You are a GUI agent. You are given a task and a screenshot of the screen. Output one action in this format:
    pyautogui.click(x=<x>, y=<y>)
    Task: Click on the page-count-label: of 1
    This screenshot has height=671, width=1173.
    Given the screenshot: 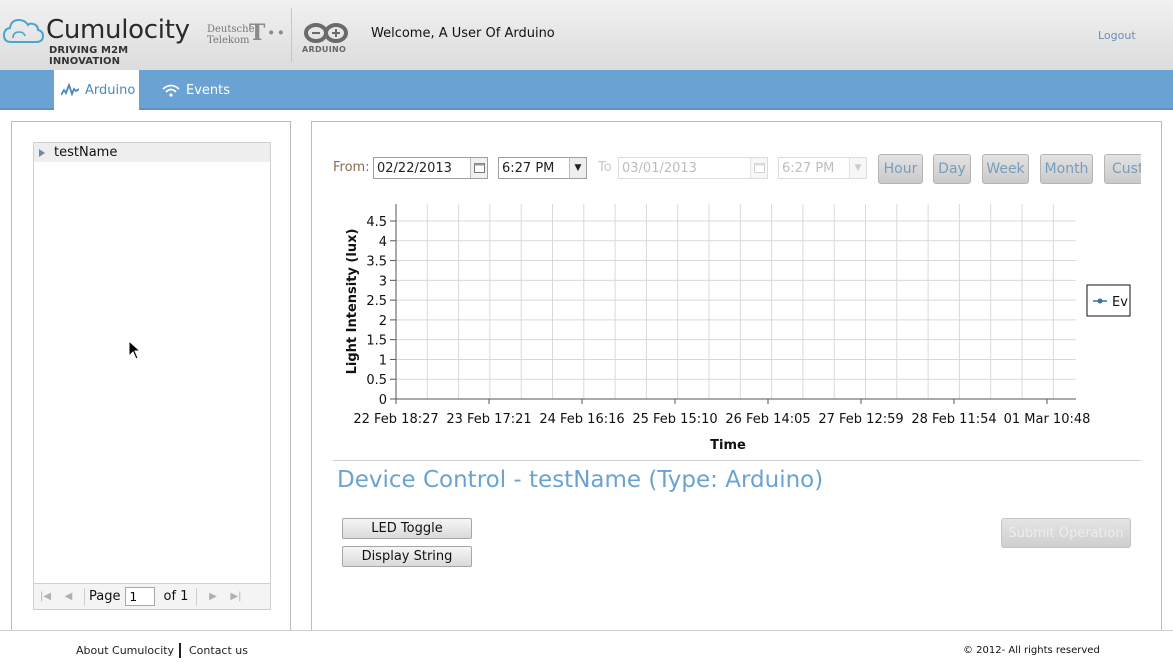 What is the action you would take?
    pyautogui.click(x=176, y=596)
    